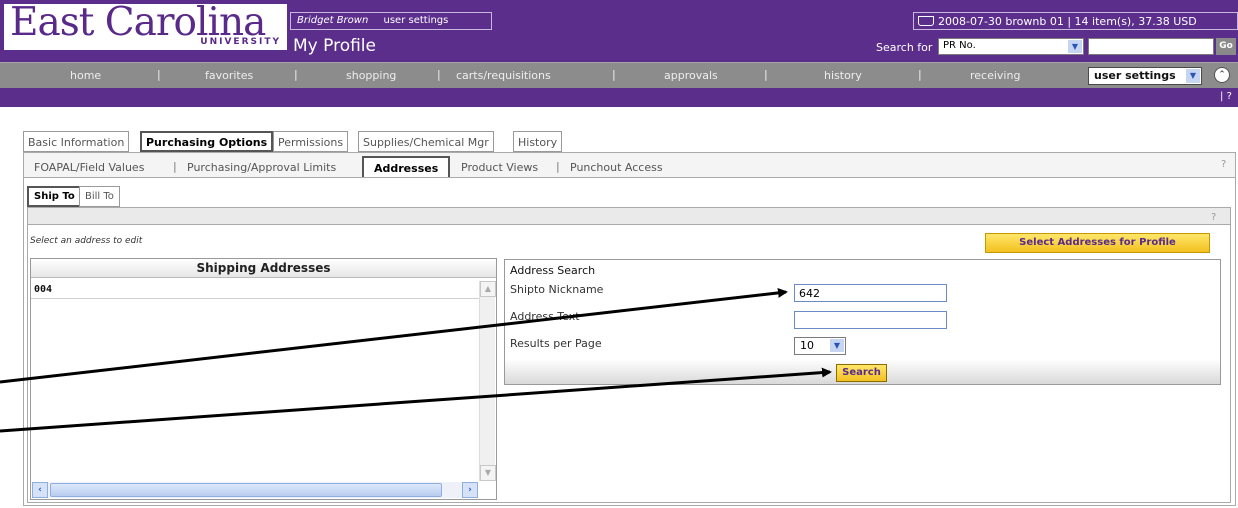 This screenshot has width=1238, height=508. What do you see at coordinates (240, 42) in the screenshot?
I see `logo-sub-text: UNIVERSITY` at bounding box center [240, 42].